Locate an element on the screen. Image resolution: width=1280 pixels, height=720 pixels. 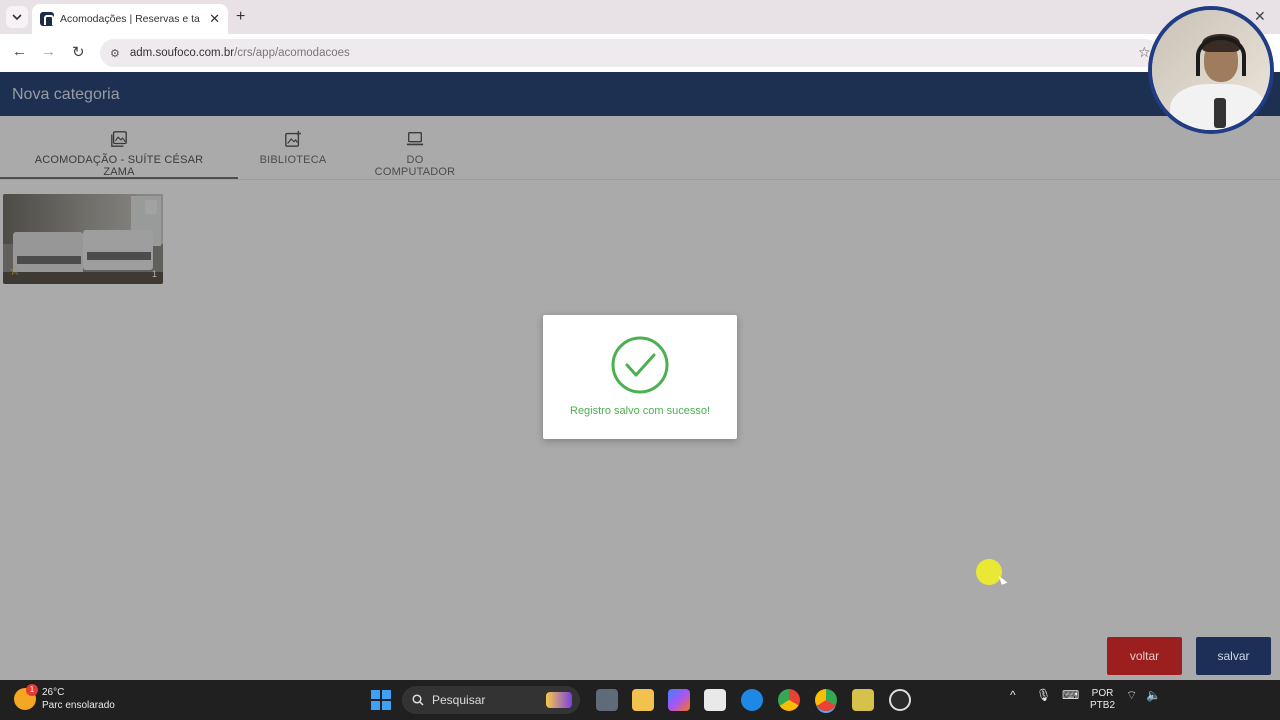
weather-widget: 1 26°C Parc ensolarado is located at coordinates (64, 698).